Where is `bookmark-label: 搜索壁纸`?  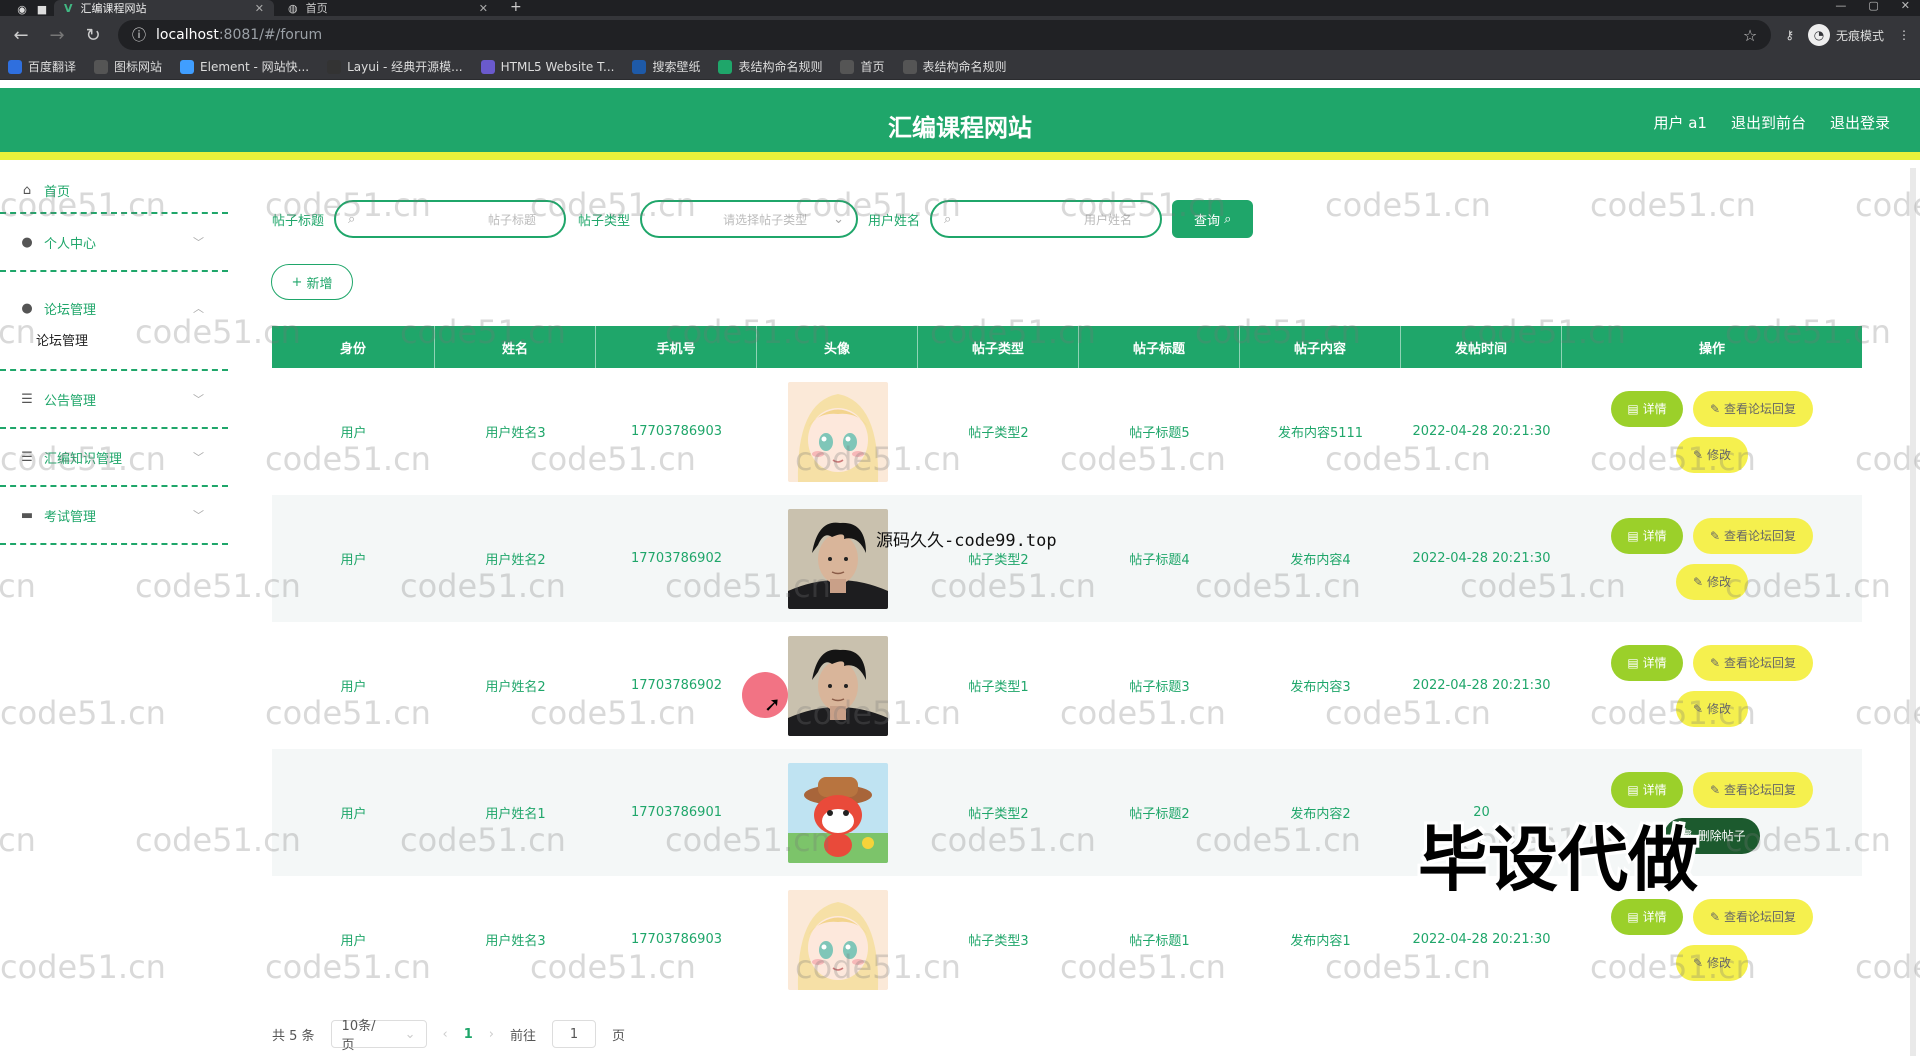
bookmark-label: 搜索壁纸 is located at coordinates (676, 67).